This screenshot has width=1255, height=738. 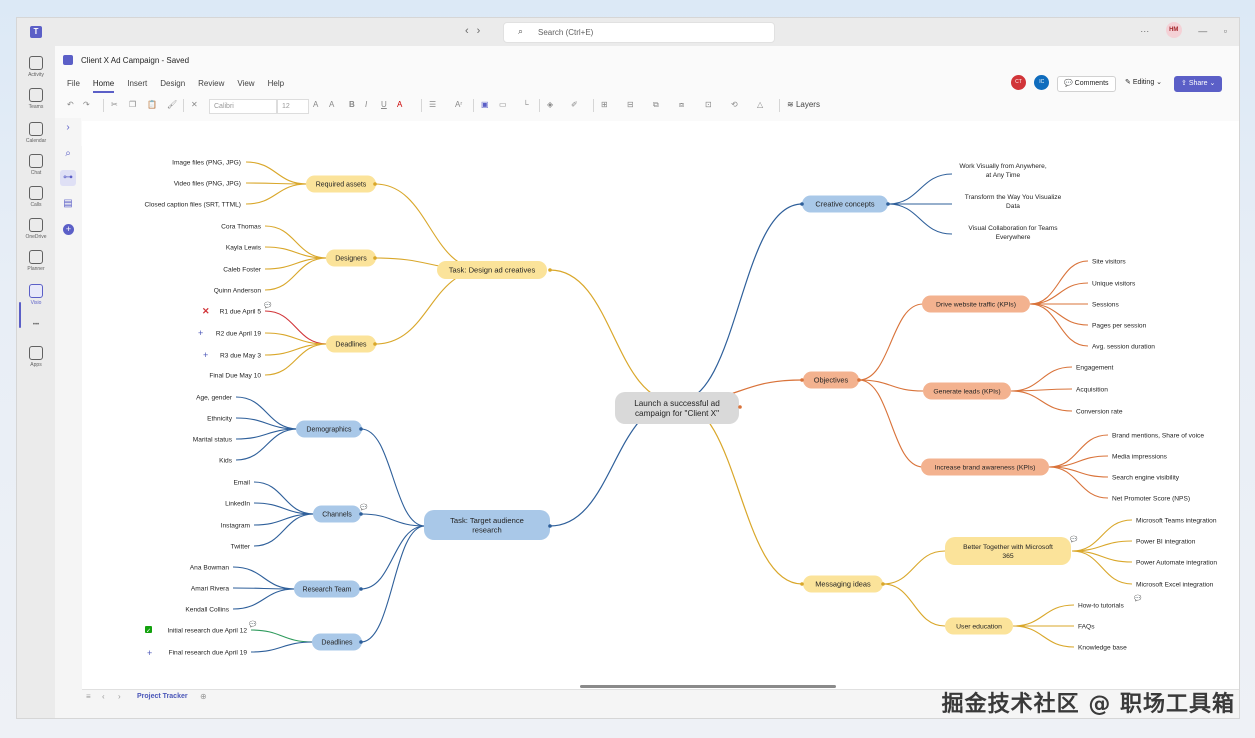 What do you see at coordinates (1225, 31) in the screenshot?
I see `restore-button: ▫` at bounding box center [1225, 31].